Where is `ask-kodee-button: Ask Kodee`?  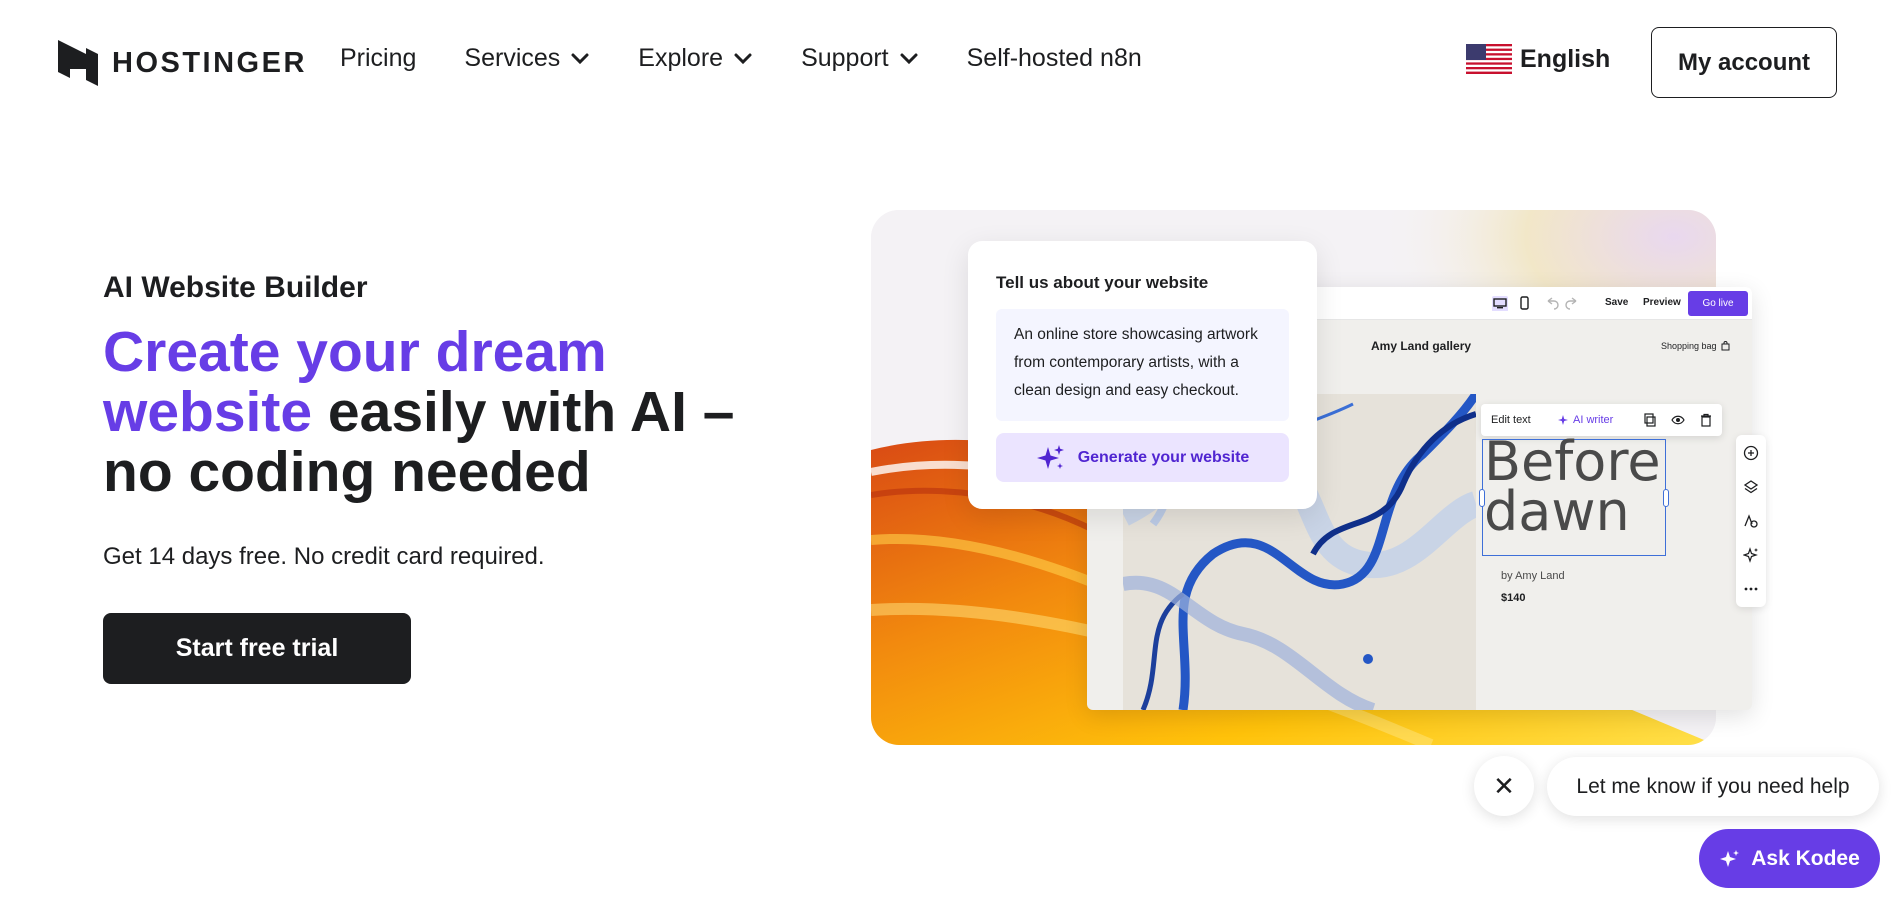 ask-kodee-button: Ask Kodee is located at coordinates (1789, 858).